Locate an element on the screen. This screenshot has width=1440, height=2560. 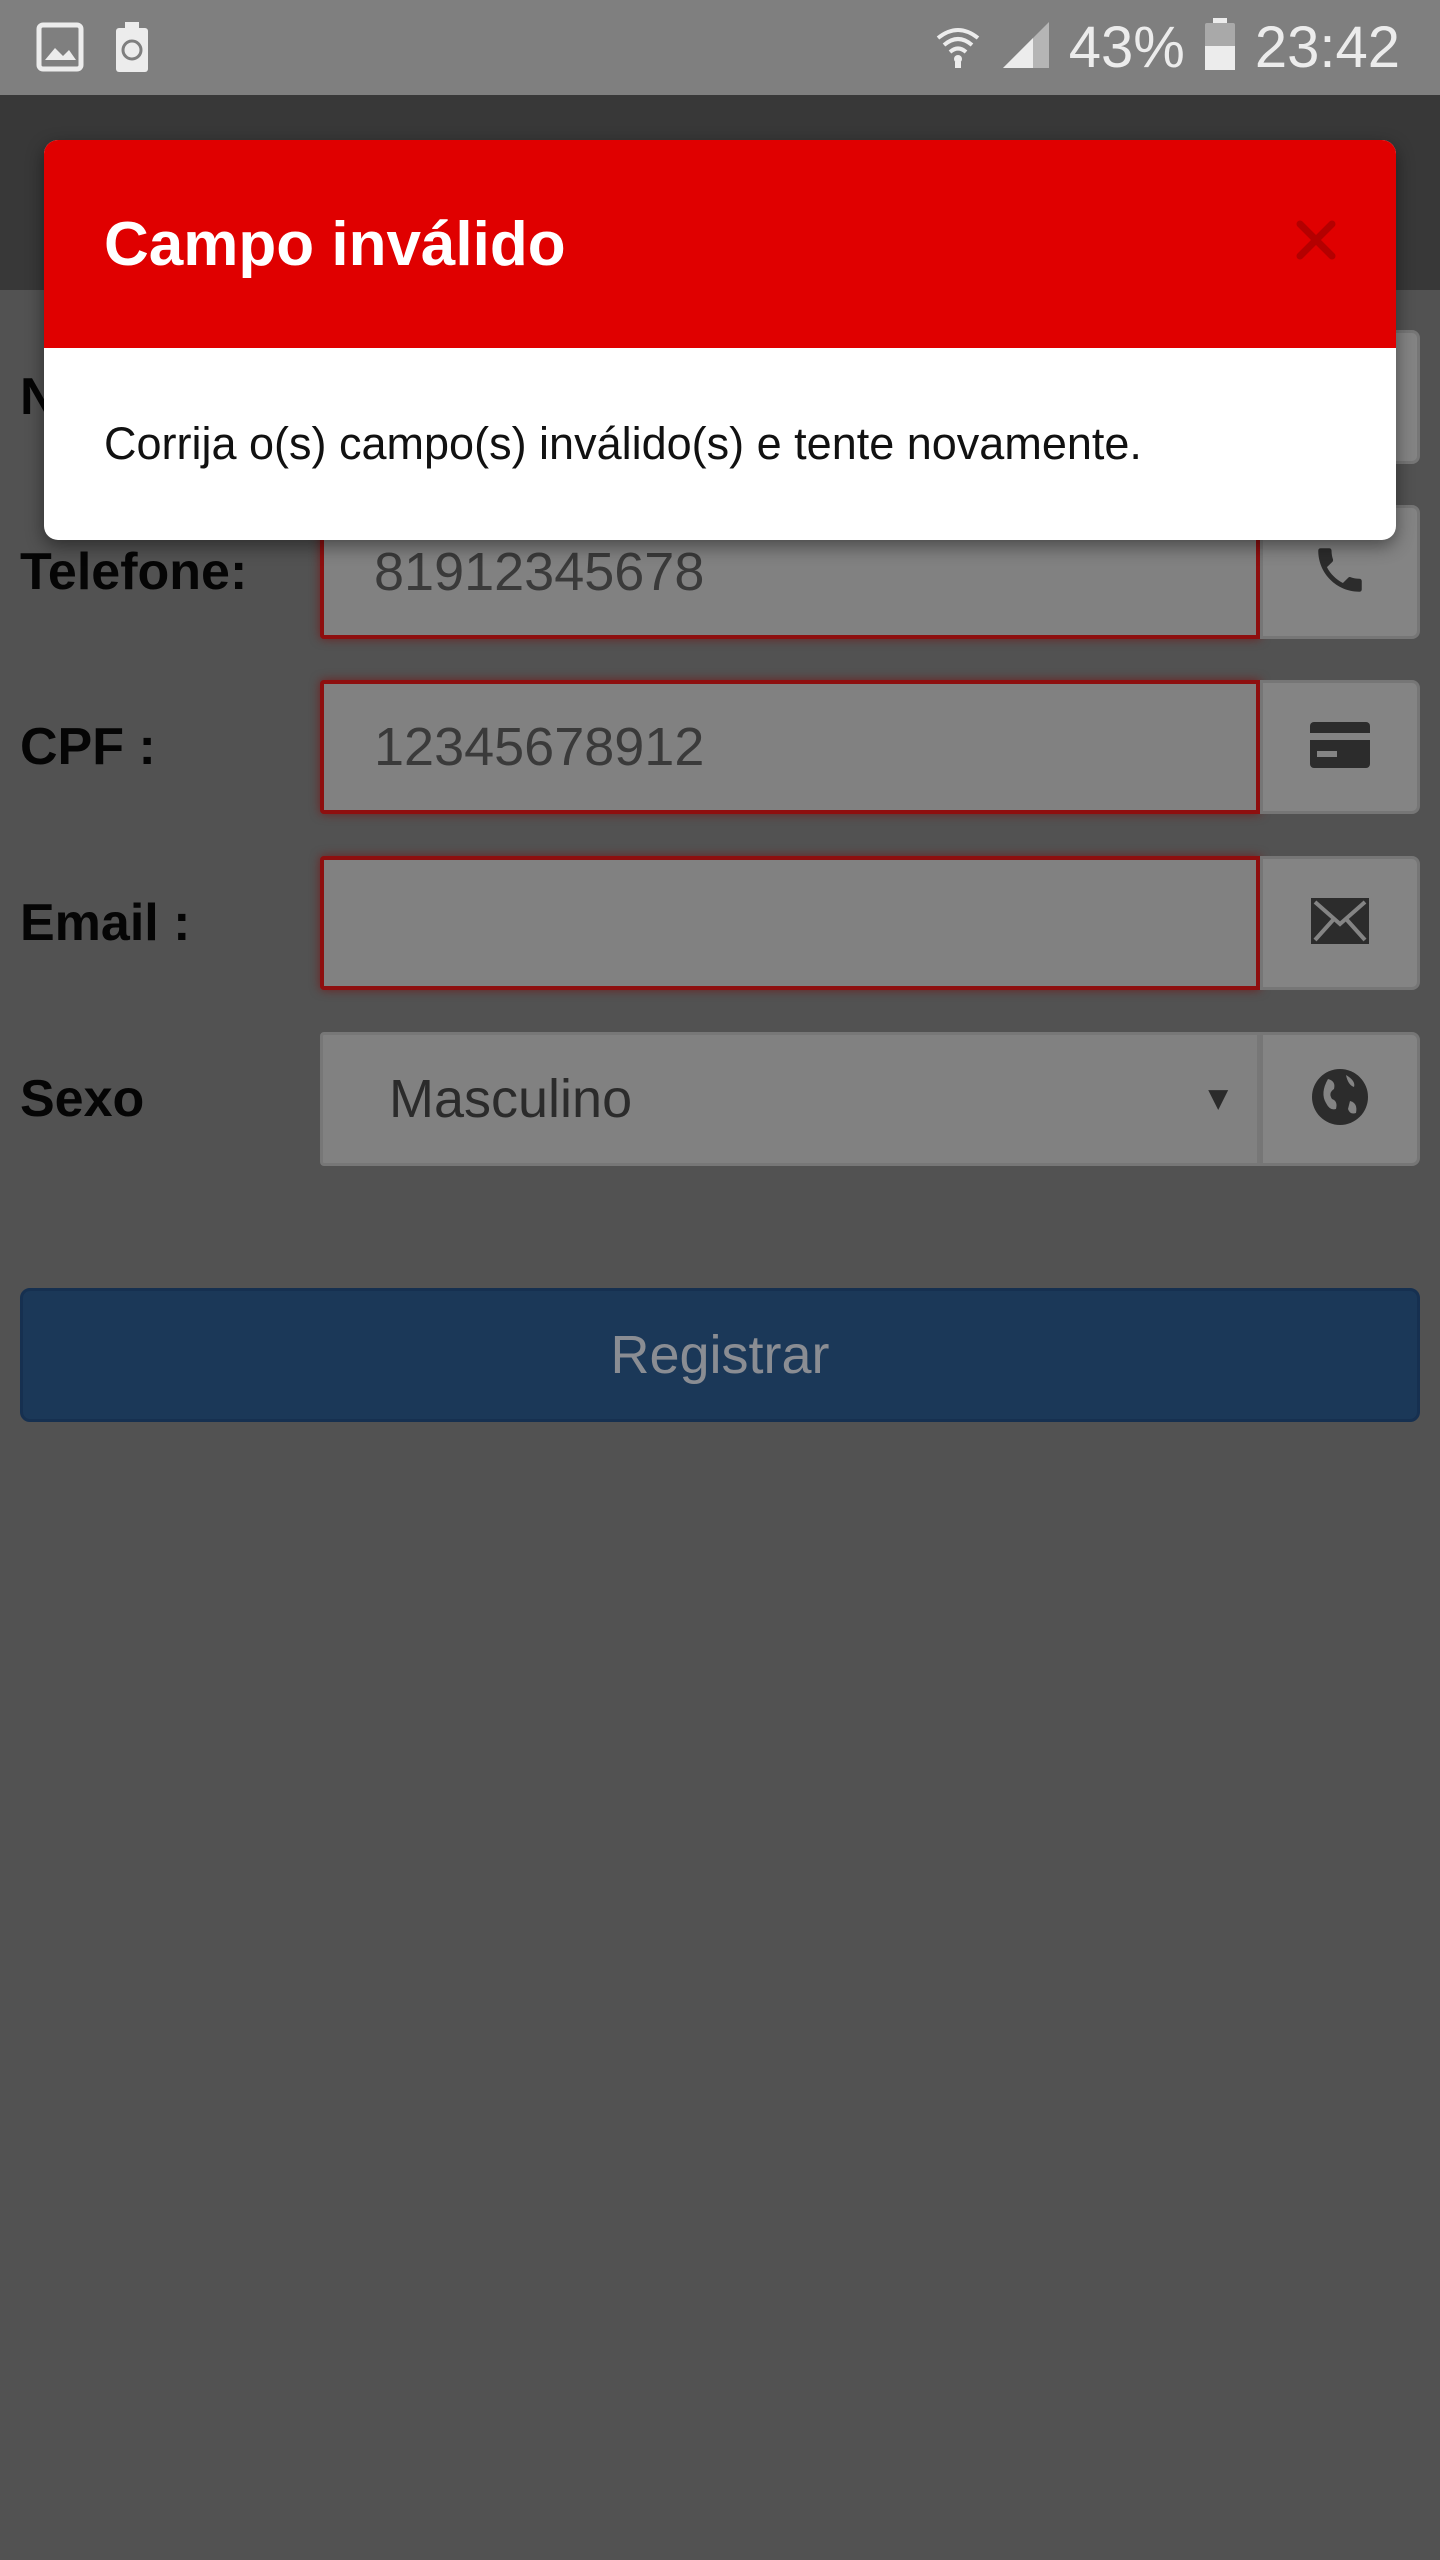
status-bar: 43% 23:42 is located at coordinates (720, 47).